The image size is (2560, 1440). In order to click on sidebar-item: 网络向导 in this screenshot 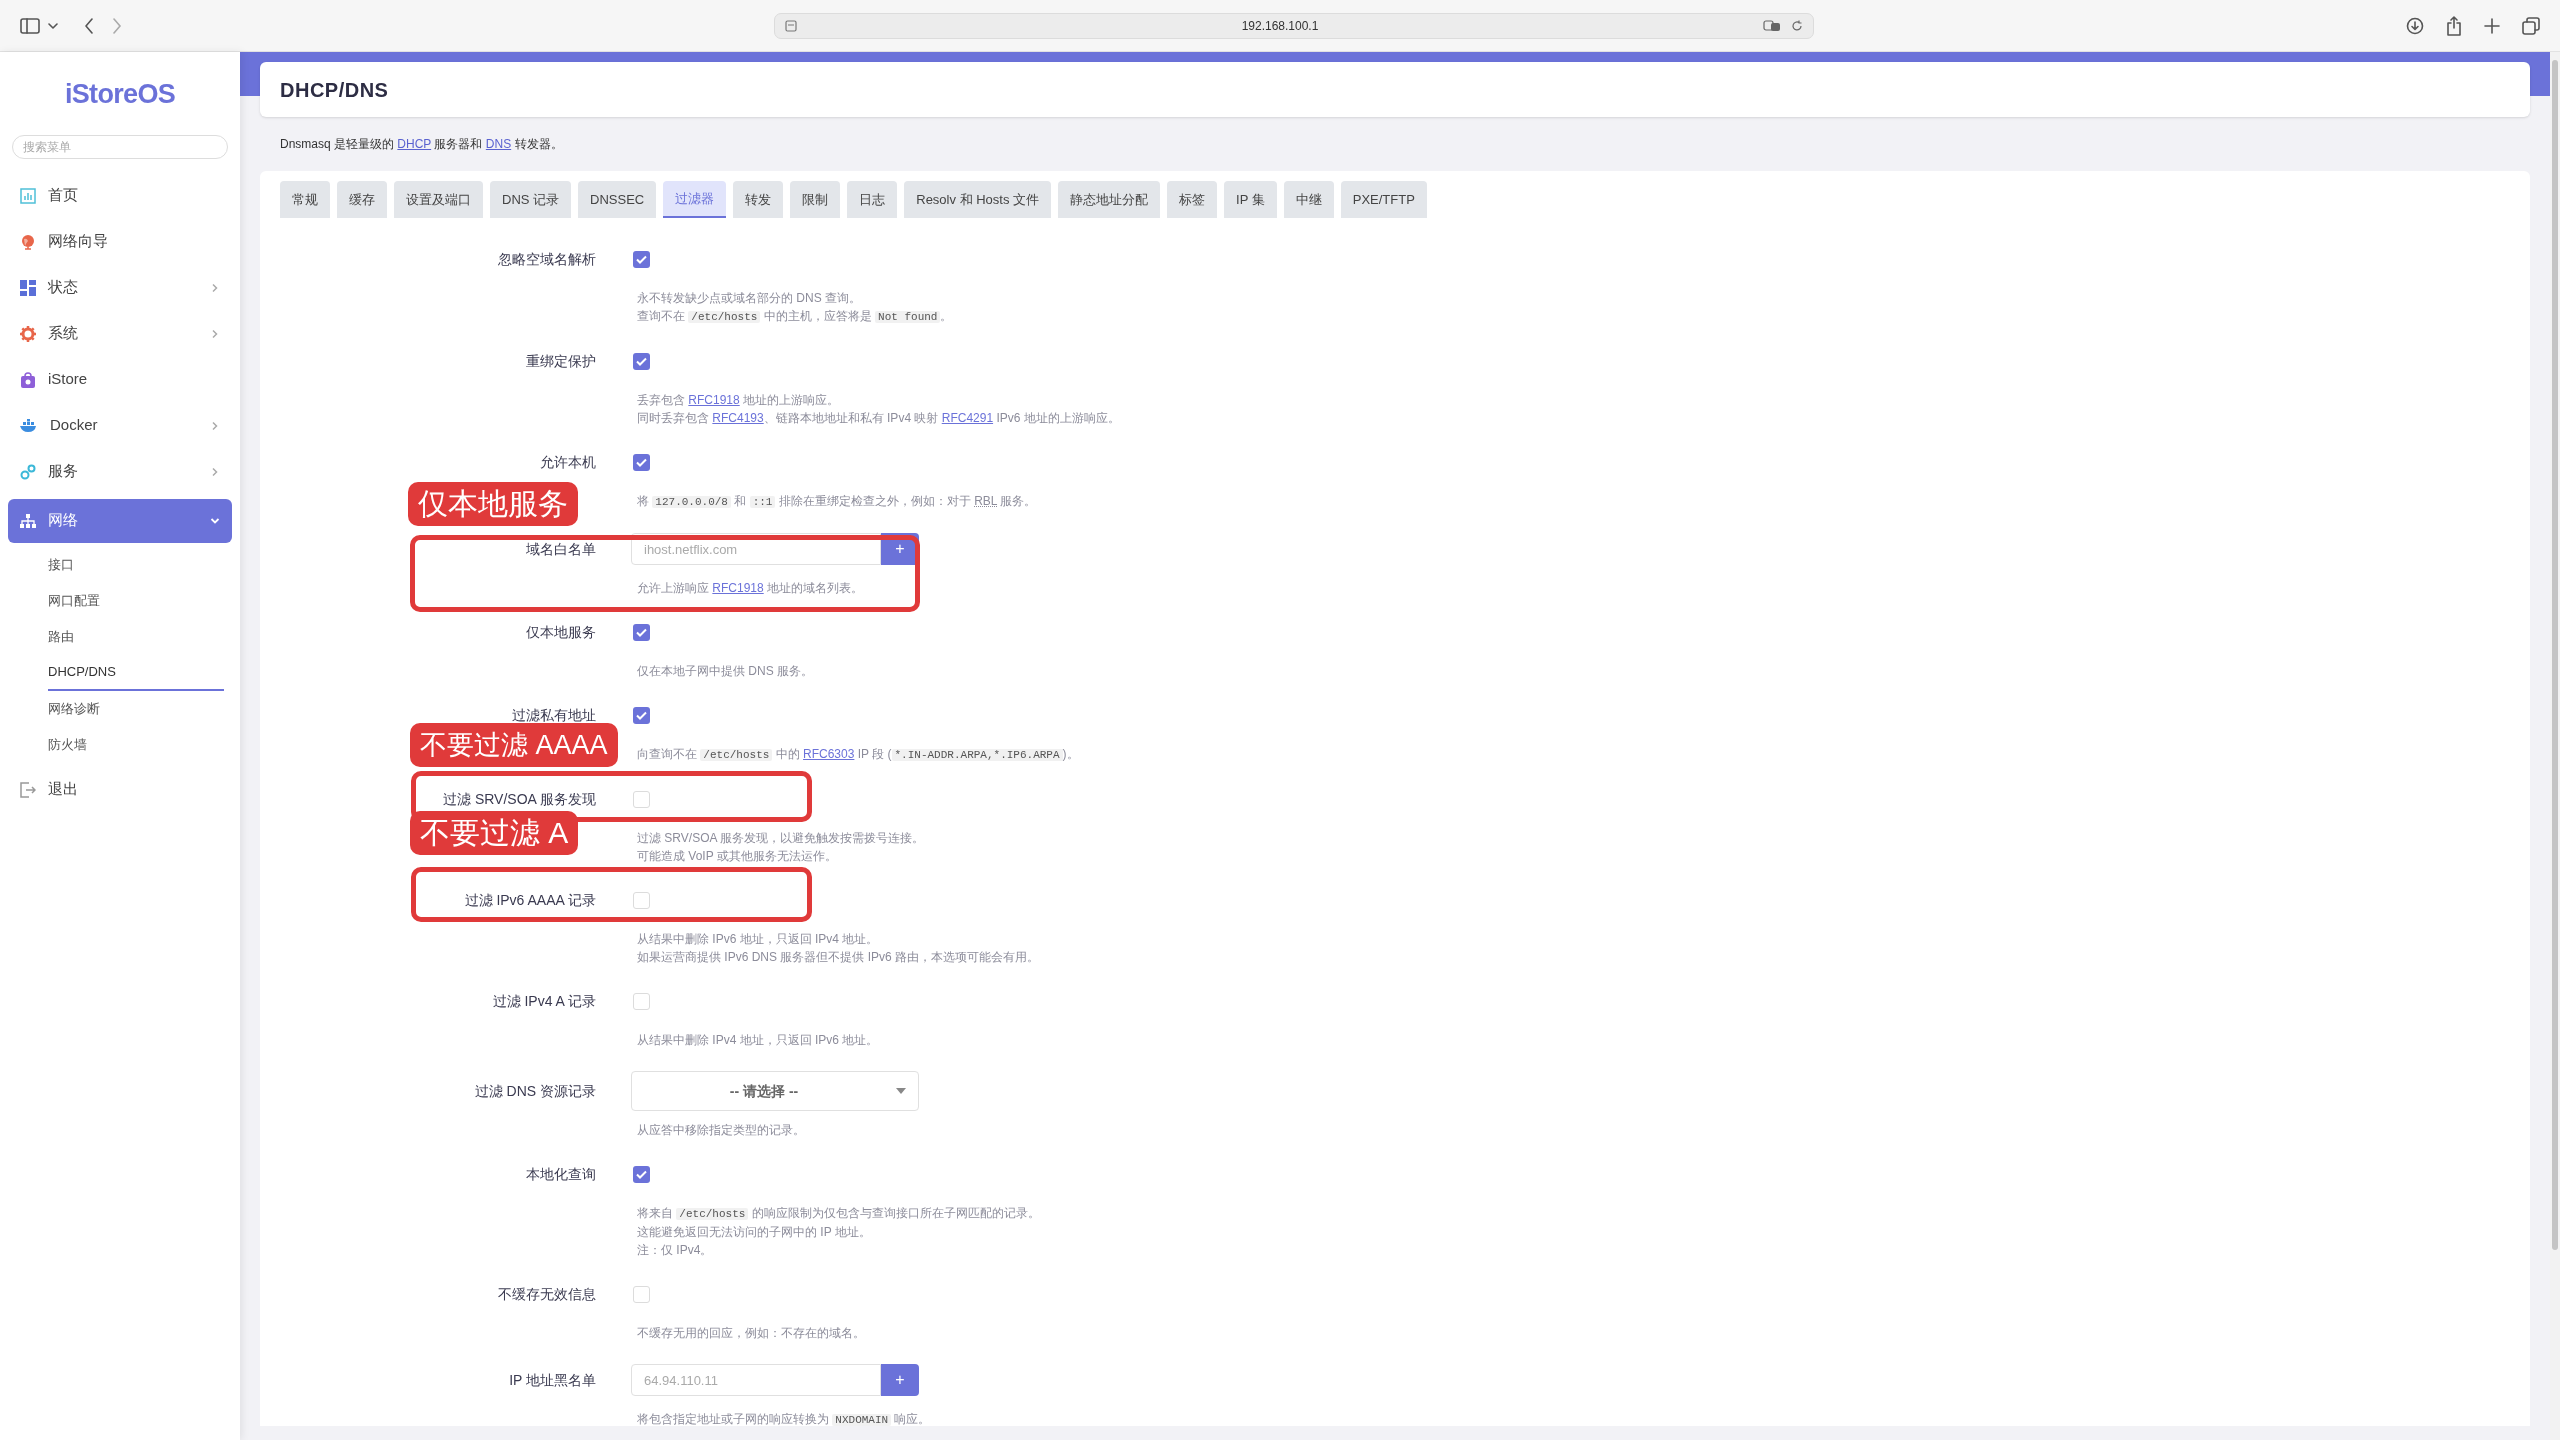, I will do `click(120, 241)`.